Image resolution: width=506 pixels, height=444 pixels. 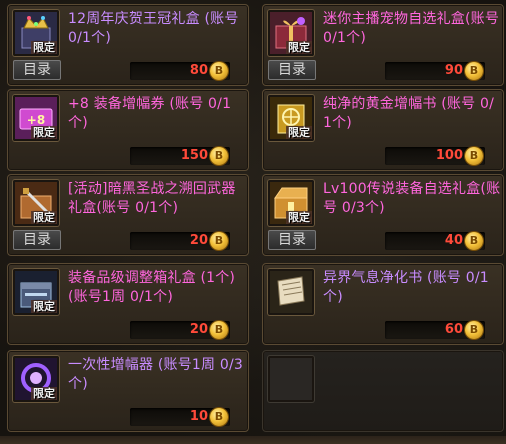 I want to click on shop-item-card: 限定 纯净的黄金增幅书 (账号 0/1个) 100 B, so click(x=383, y=130).